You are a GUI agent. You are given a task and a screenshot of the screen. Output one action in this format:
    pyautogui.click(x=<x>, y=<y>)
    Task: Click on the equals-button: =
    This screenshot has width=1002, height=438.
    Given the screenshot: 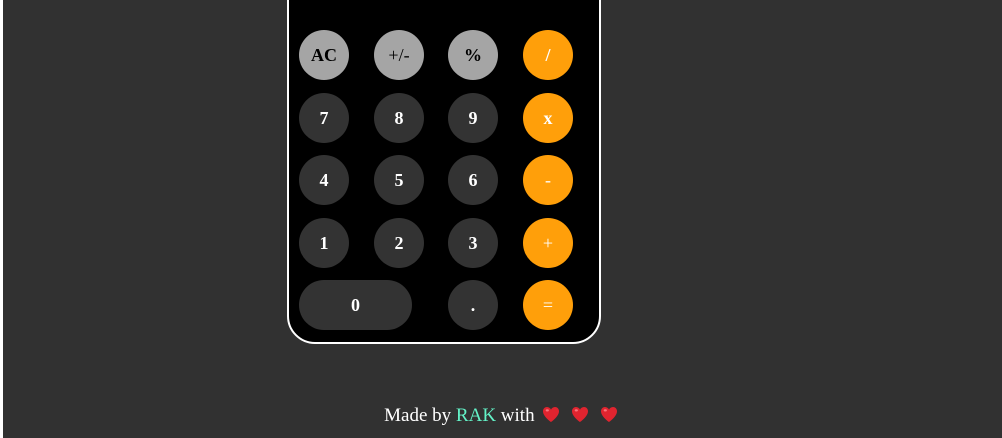 What is the action you would take?
    pyautogui.click(x=548, y=305)
    